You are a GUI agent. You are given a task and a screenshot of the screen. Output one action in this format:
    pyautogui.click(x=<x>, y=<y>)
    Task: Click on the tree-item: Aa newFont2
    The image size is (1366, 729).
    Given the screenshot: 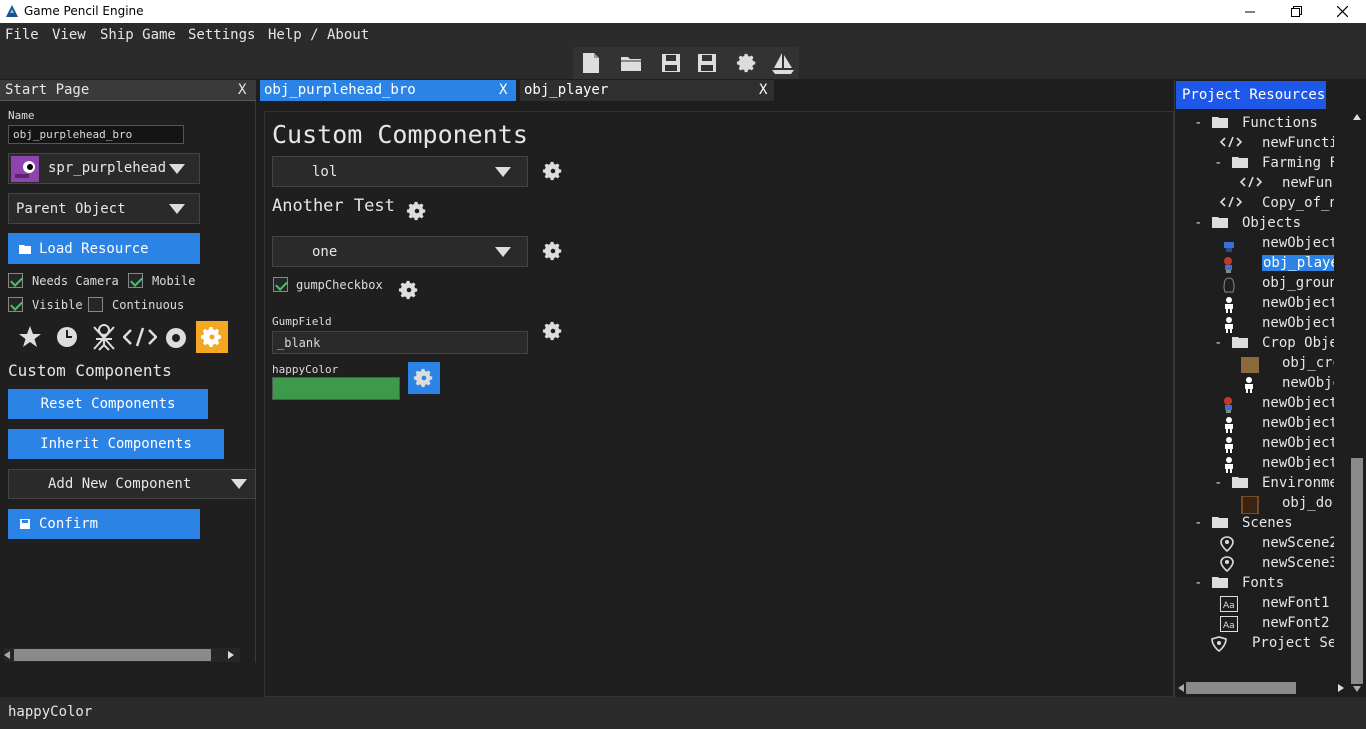 What is the action you would take?
    pyautogui.click(x=1255, y=624)
    